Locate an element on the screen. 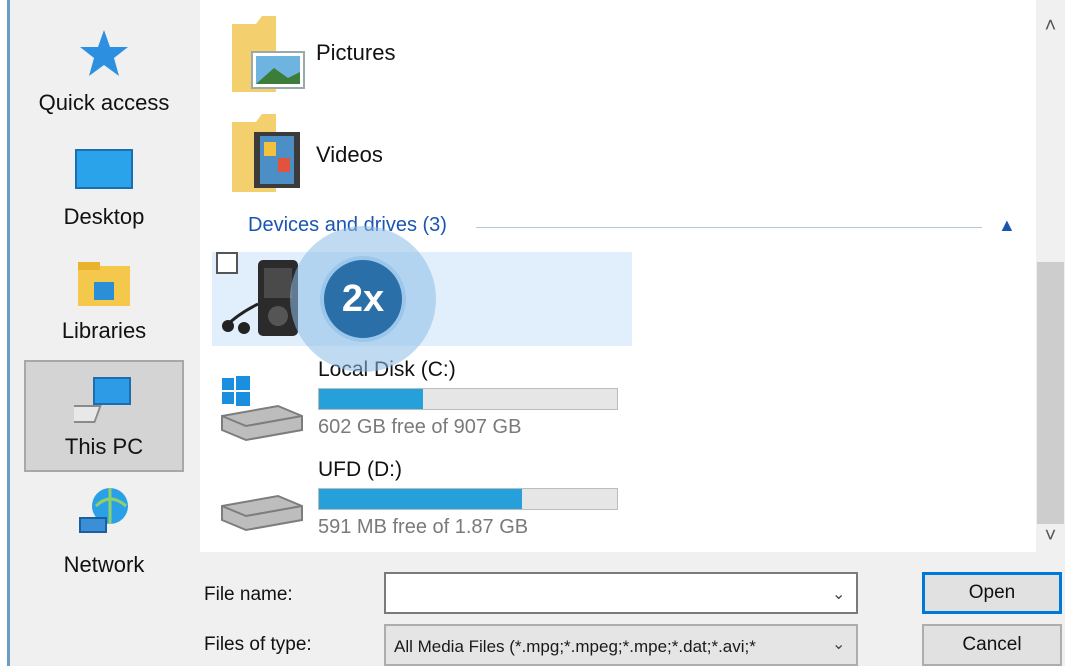 The width and height of the screenshot is (1065, 666). drive-free-space: 591 MB free of 1.87 GB is located at coordinates (423, 527).